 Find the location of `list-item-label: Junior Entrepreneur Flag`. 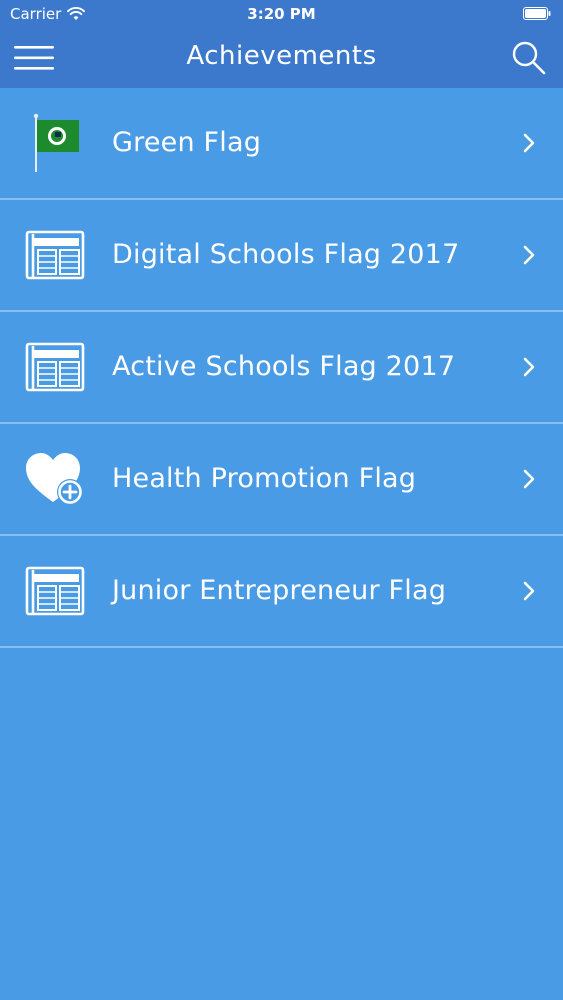

list-item-label: Junior Entrepreneur Flag is located at coordinates (279, 590).